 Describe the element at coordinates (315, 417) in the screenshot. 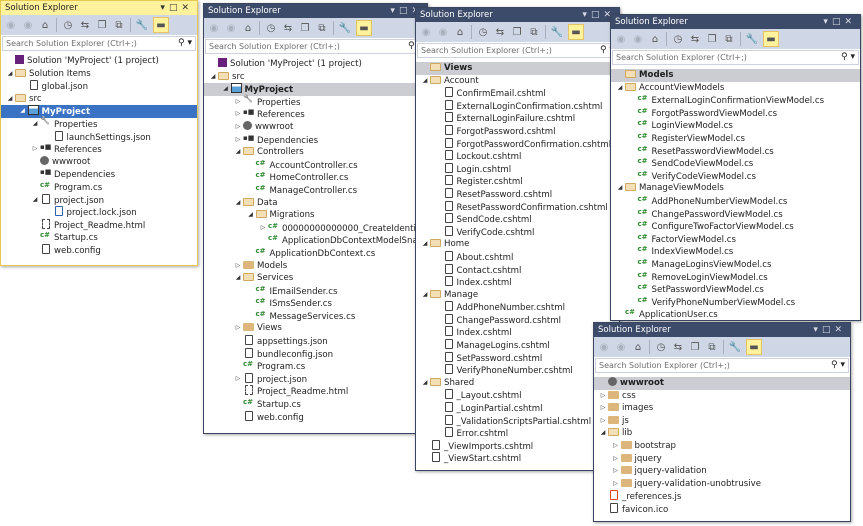

I see `tree-item: web.config` at that location.